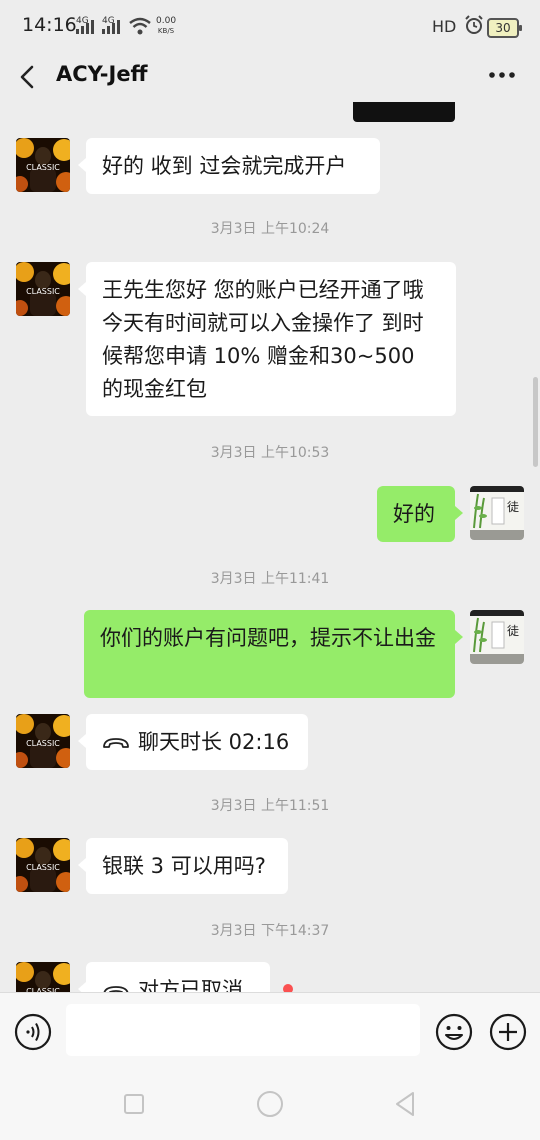 This screenshot has width=540, height=1140. I want to click on back-arrow-icon, so click(29, 77).